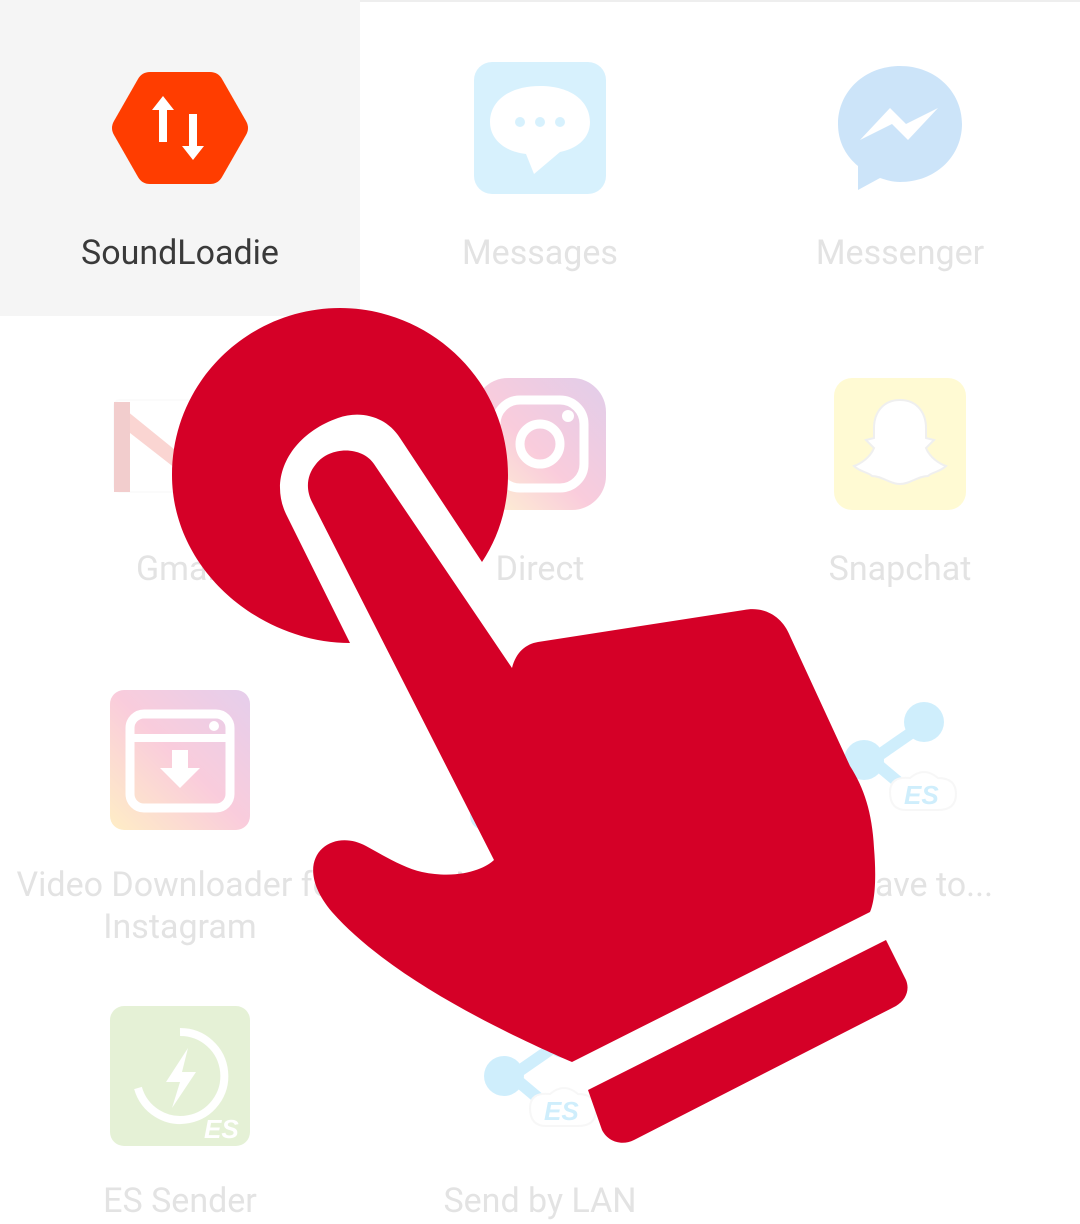 The image size is (1080, 1224). What do you see at coordinates (900, 253) in the screenshot?
I see `app-label: Messenger` at bounding box center [900, 253].